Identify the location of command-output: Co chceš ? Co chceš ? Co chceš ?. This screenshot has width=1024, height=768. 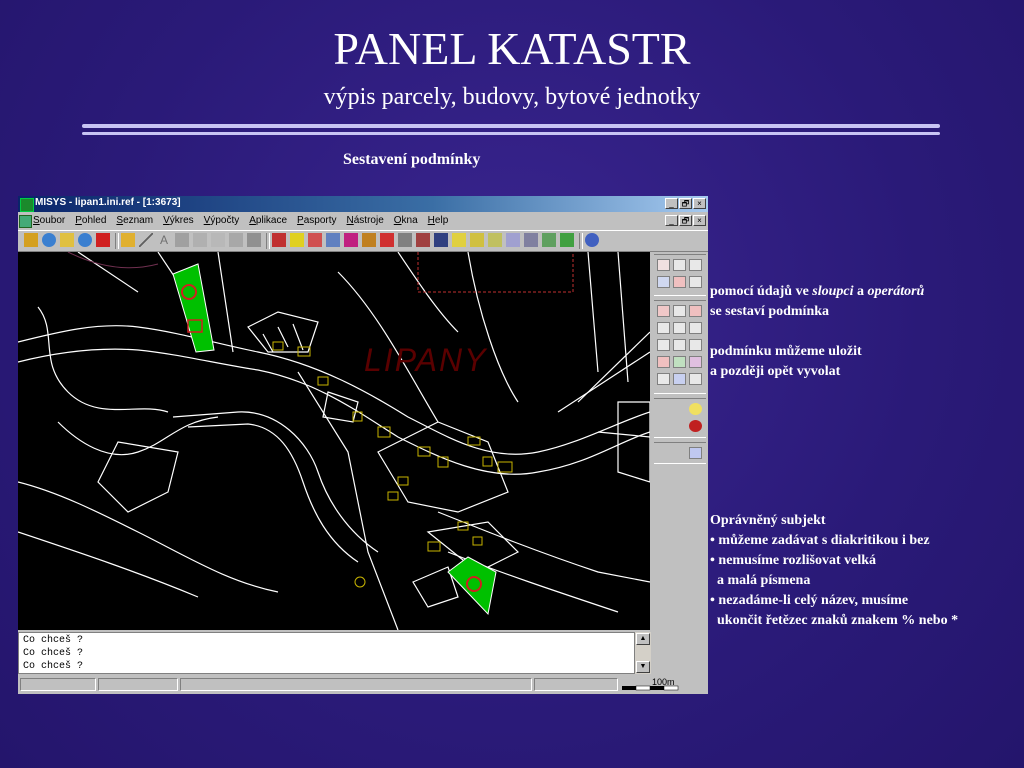
(326, 653).